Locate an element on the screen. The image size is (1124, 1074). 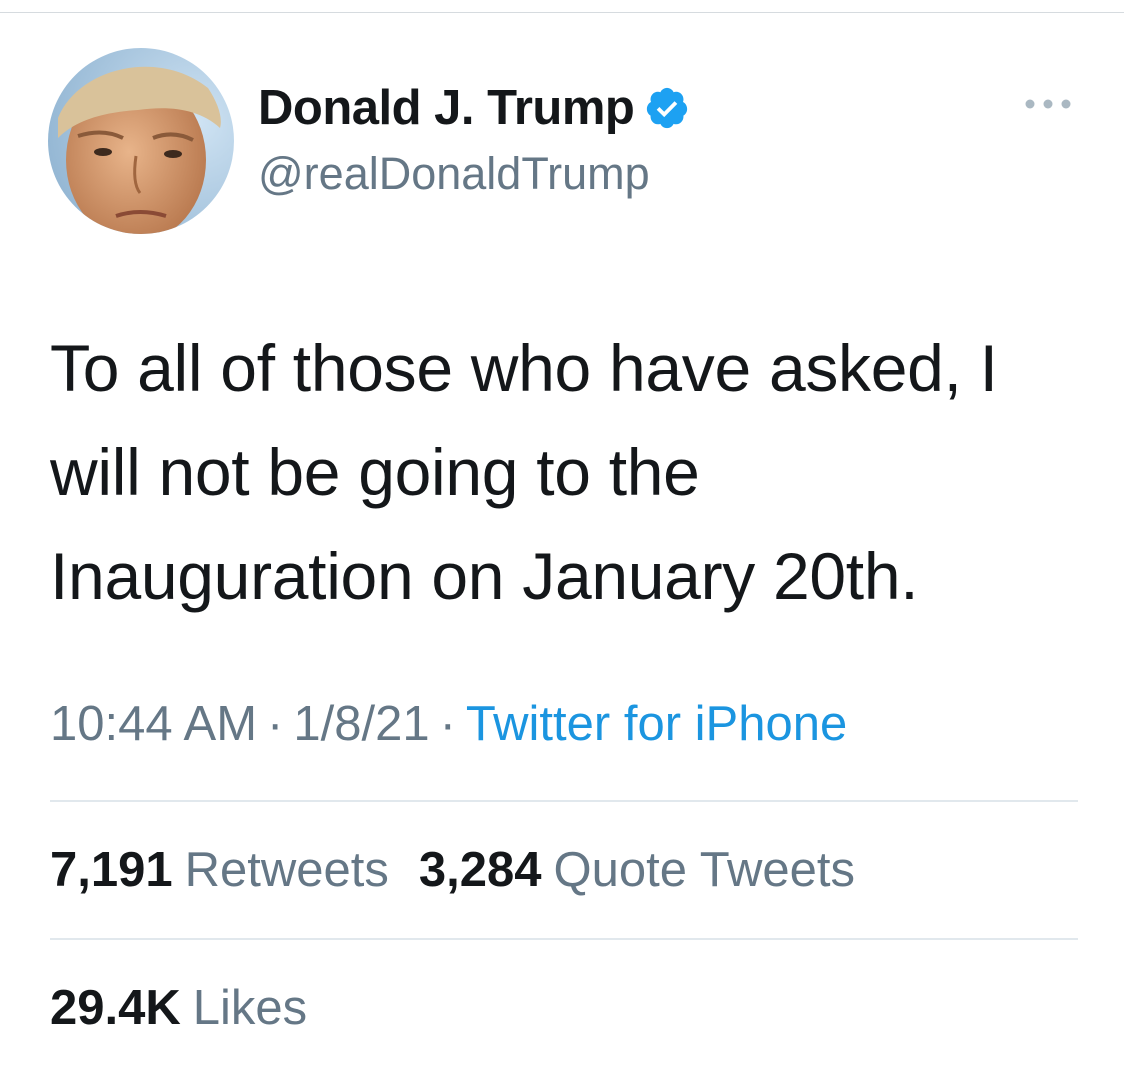
author-handle: @realDonaldTrump is located at coordinates (454, 174).